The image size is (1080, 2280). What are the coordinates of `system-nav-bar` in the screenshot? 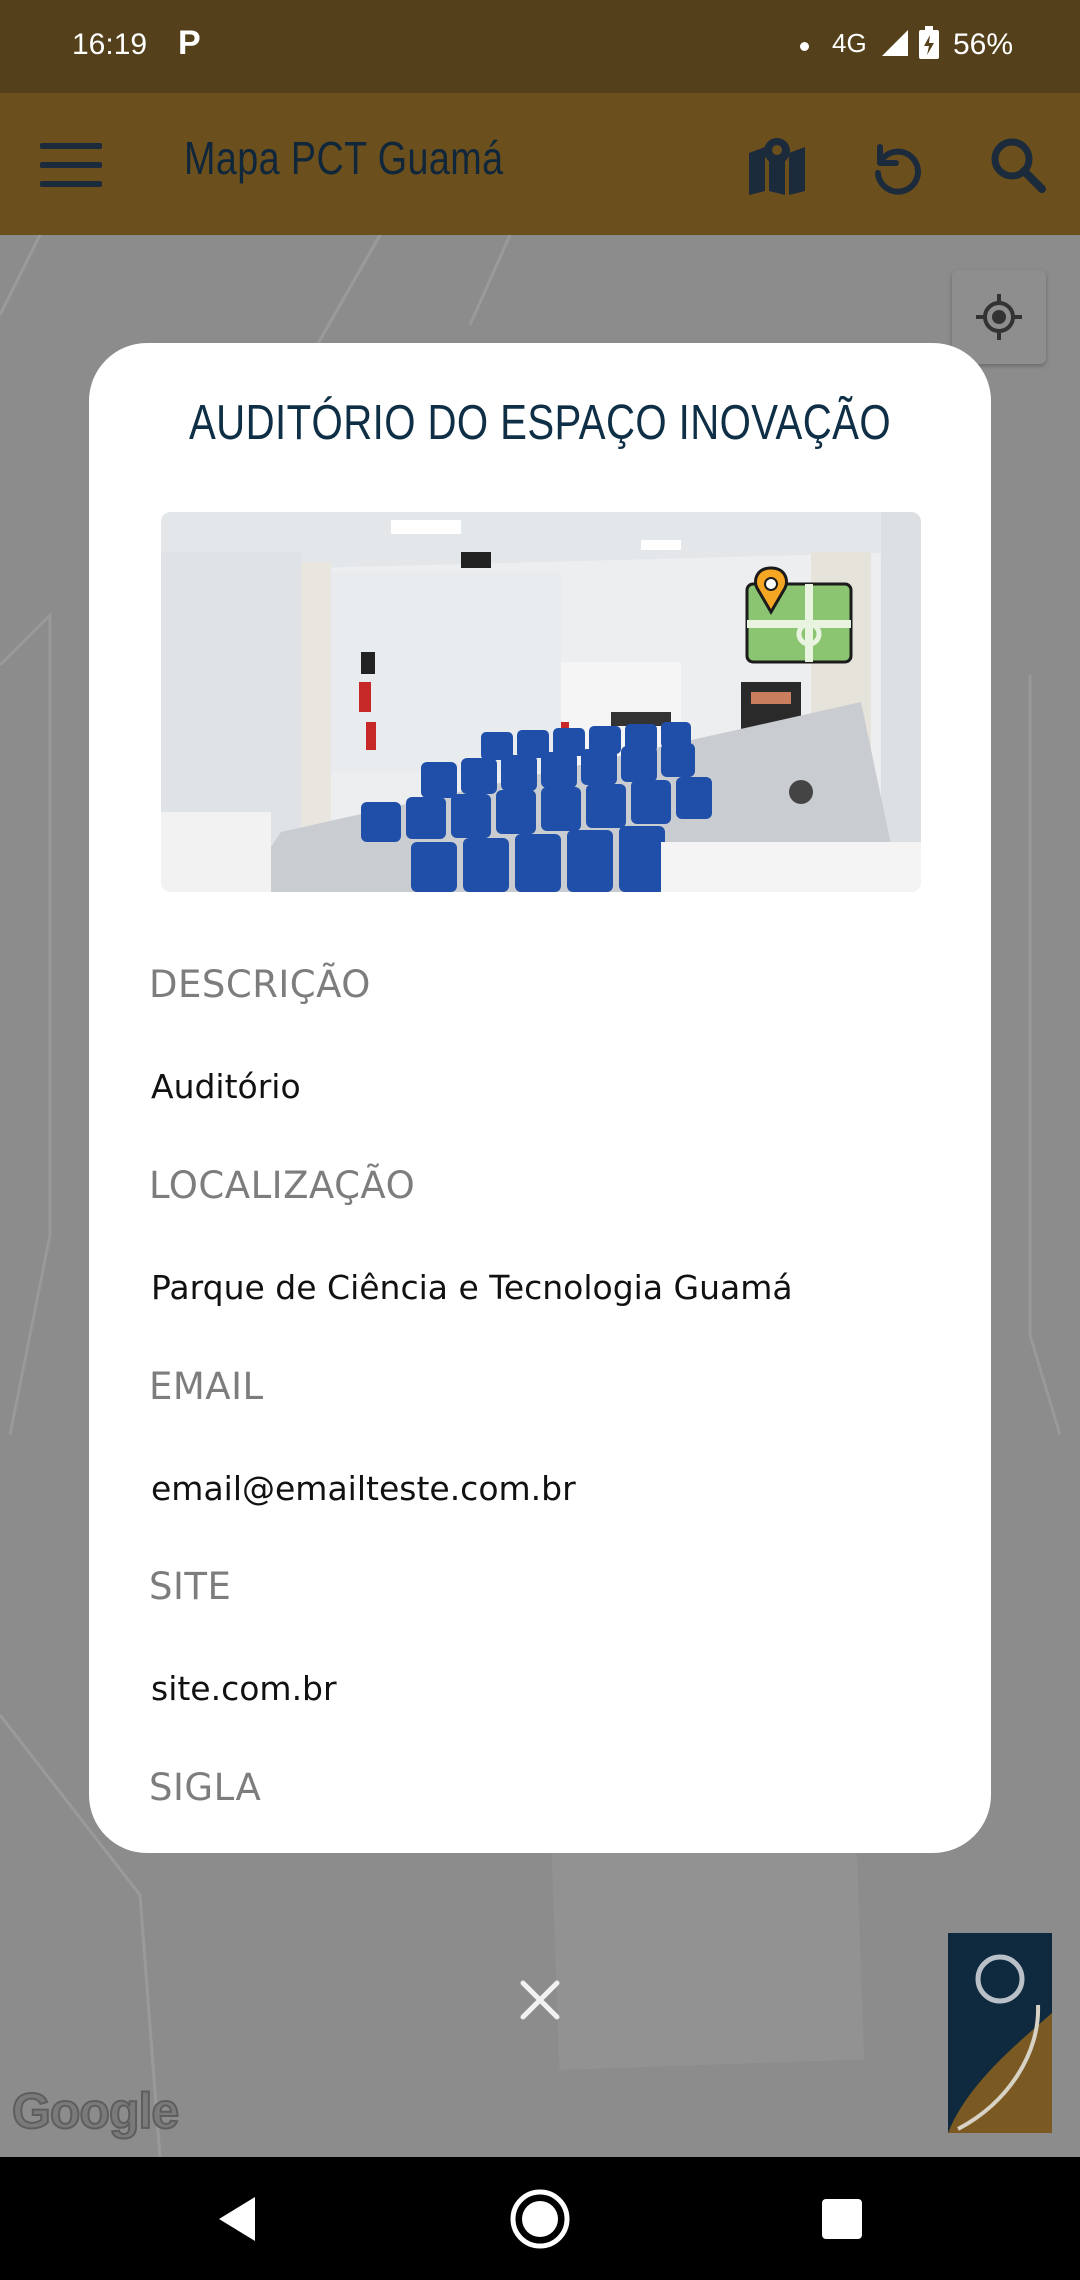 It's located at (540, 2218).